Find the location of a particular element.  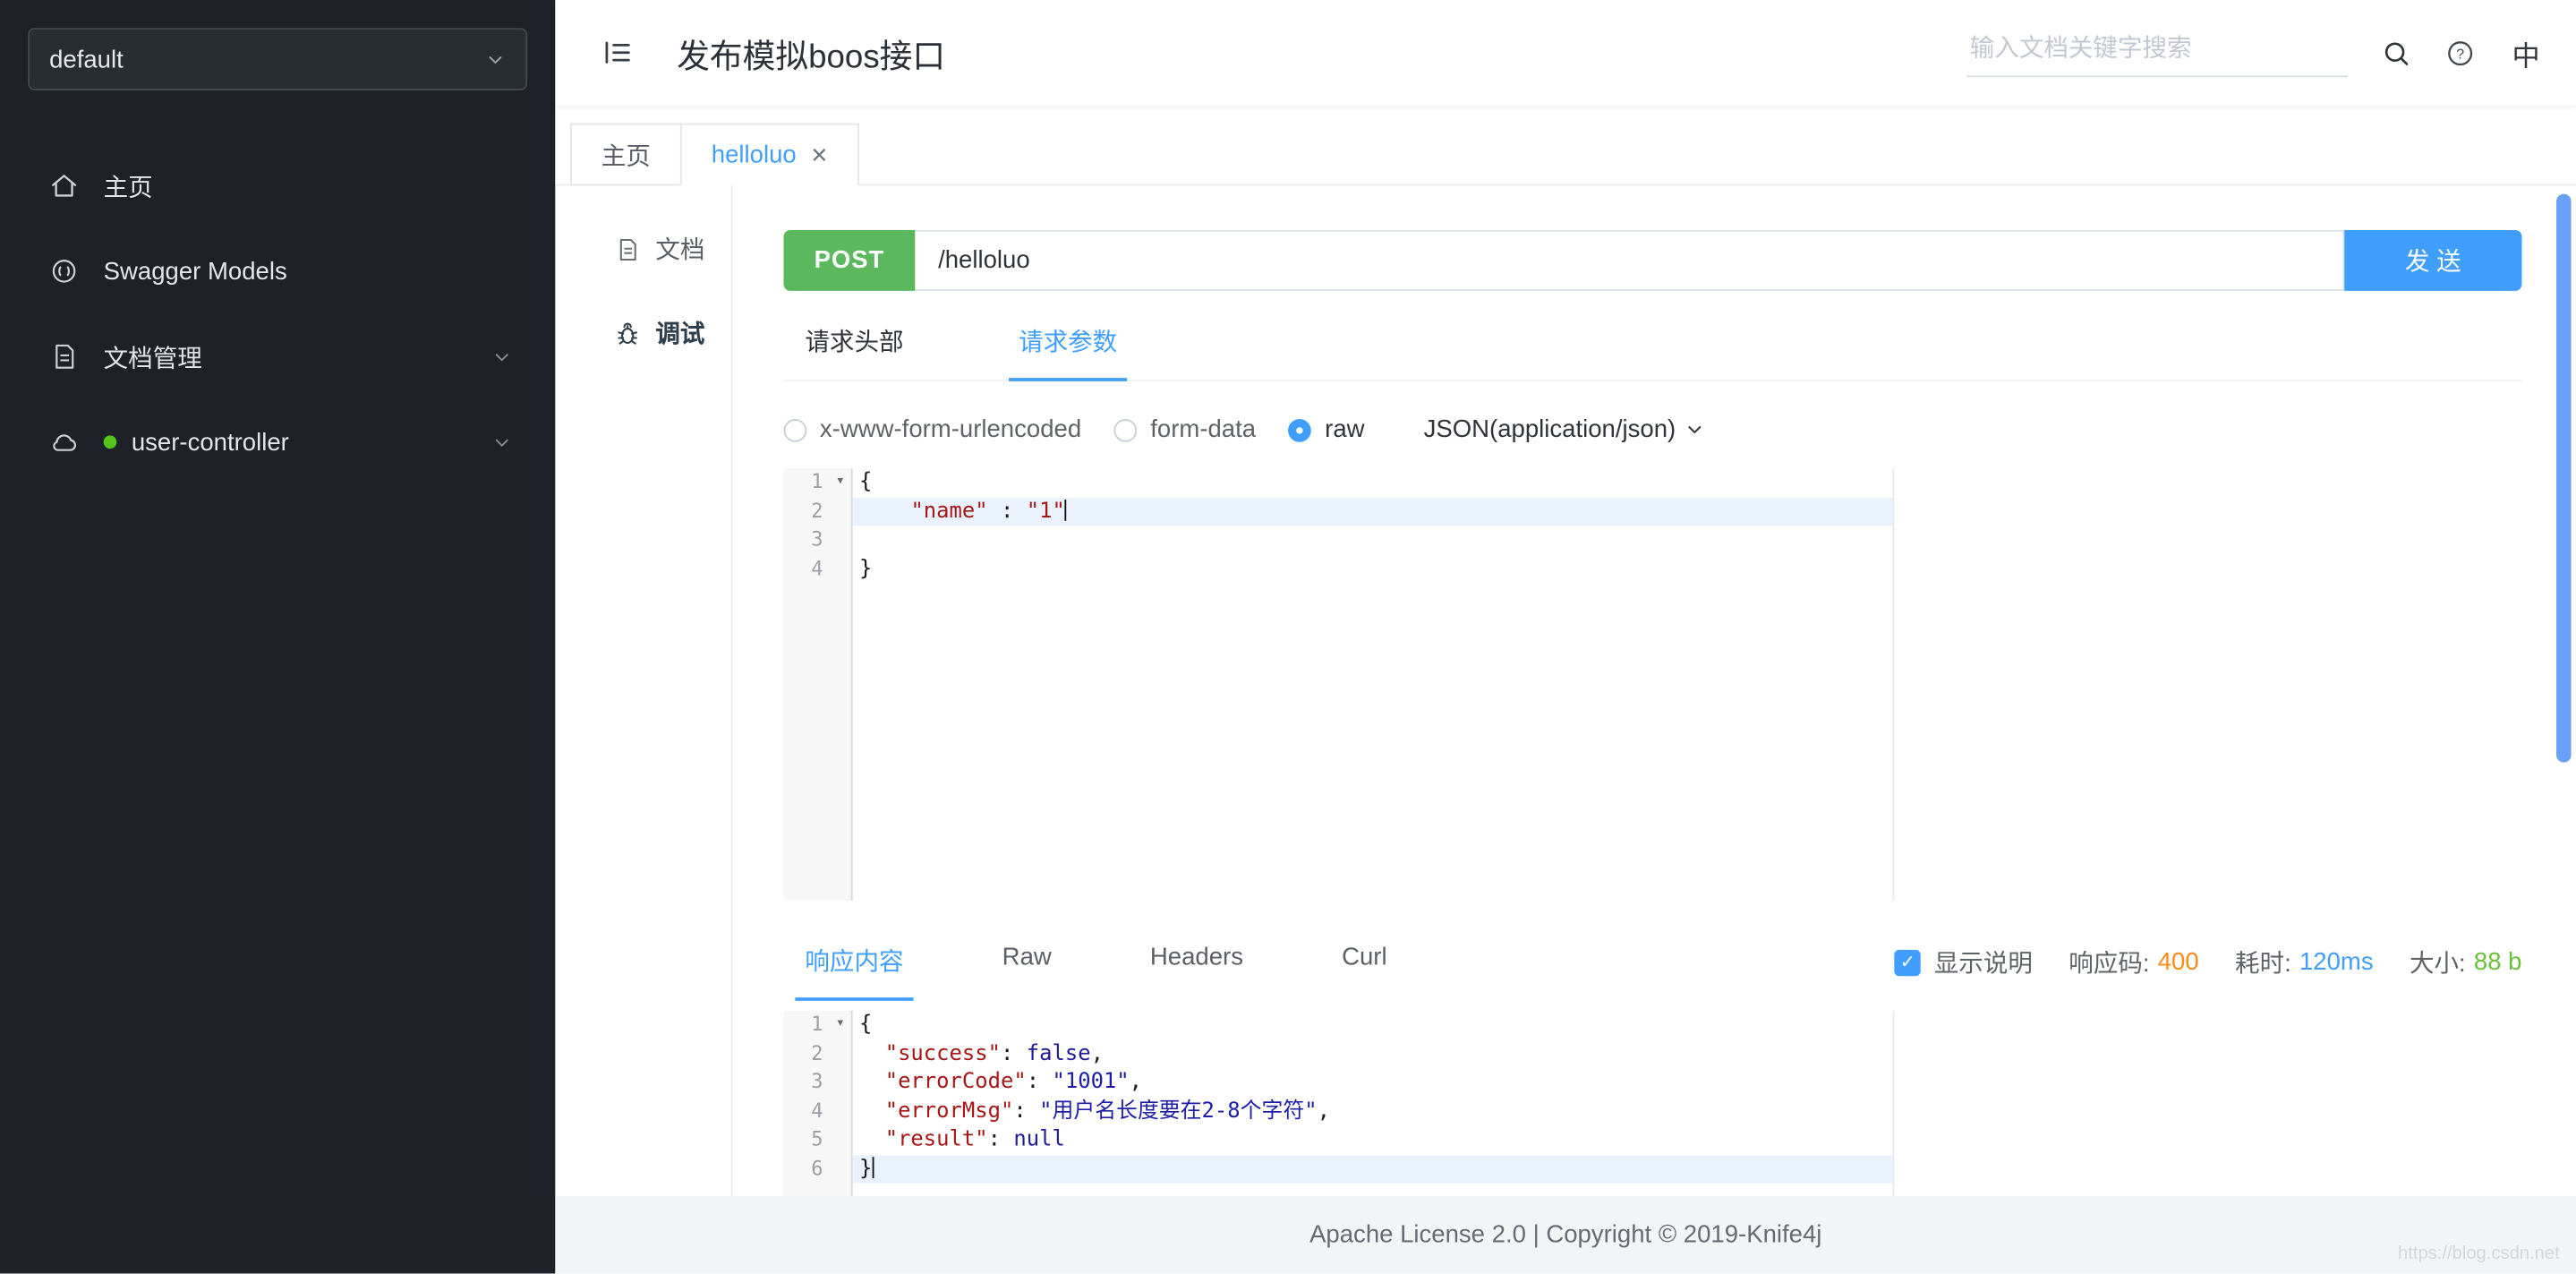

size-label: 大小: is located at coordinates (2437, 964).